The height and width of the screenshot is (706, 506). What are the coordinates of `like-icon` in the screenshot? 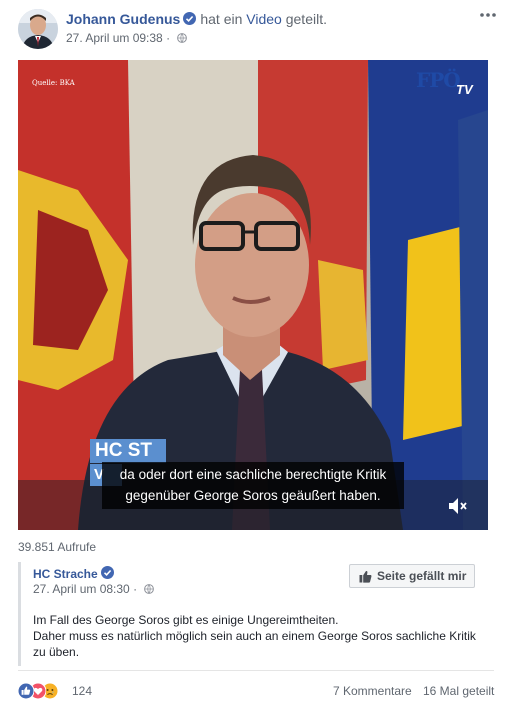 It's located at (26, 691).